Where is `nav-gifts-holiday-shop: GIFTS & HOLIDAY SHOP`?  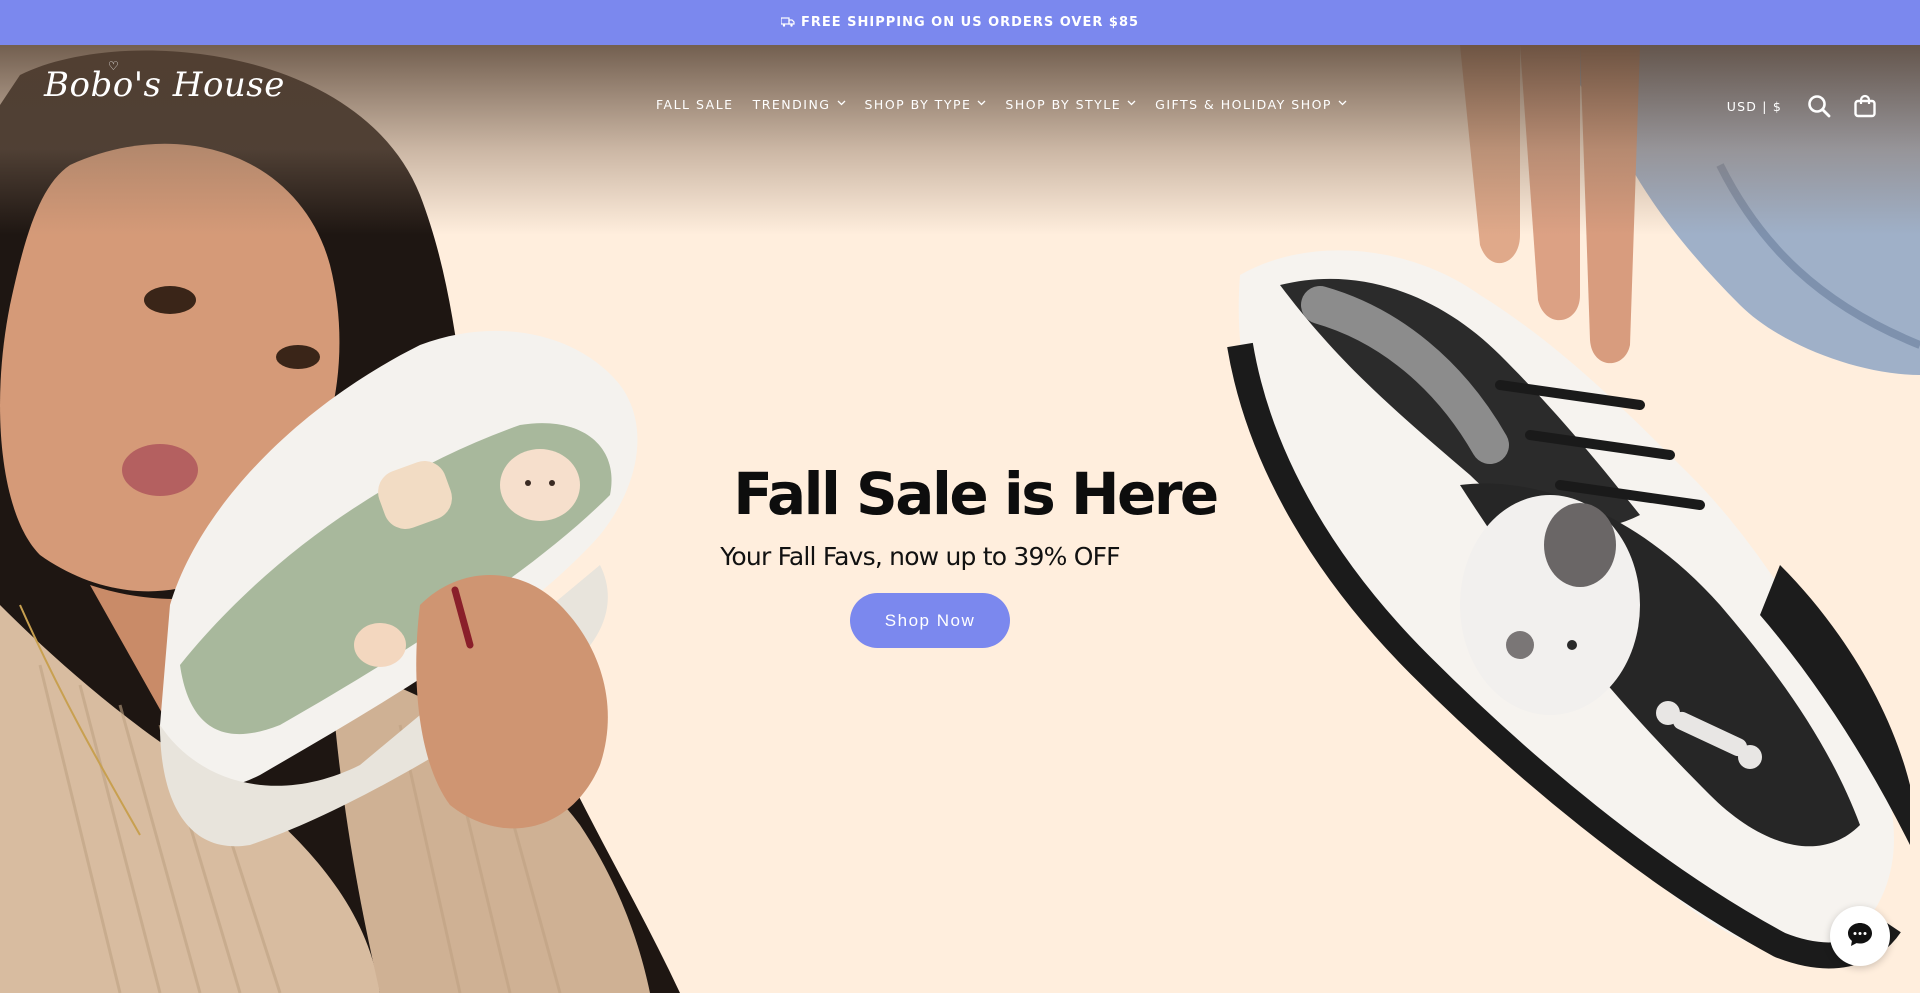 nav-gifts-holiday-shop: GIFTS & HOLIDAY SHOP is located at coordinates (1251, 104).